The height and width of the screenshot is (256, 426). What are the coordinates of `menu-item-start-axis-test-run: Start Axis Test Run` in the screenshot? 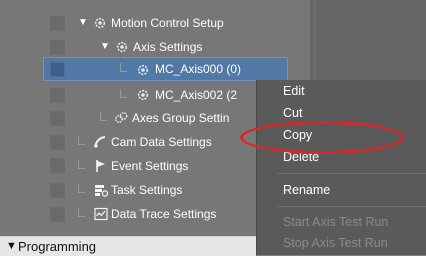 It's located at (341, 222).